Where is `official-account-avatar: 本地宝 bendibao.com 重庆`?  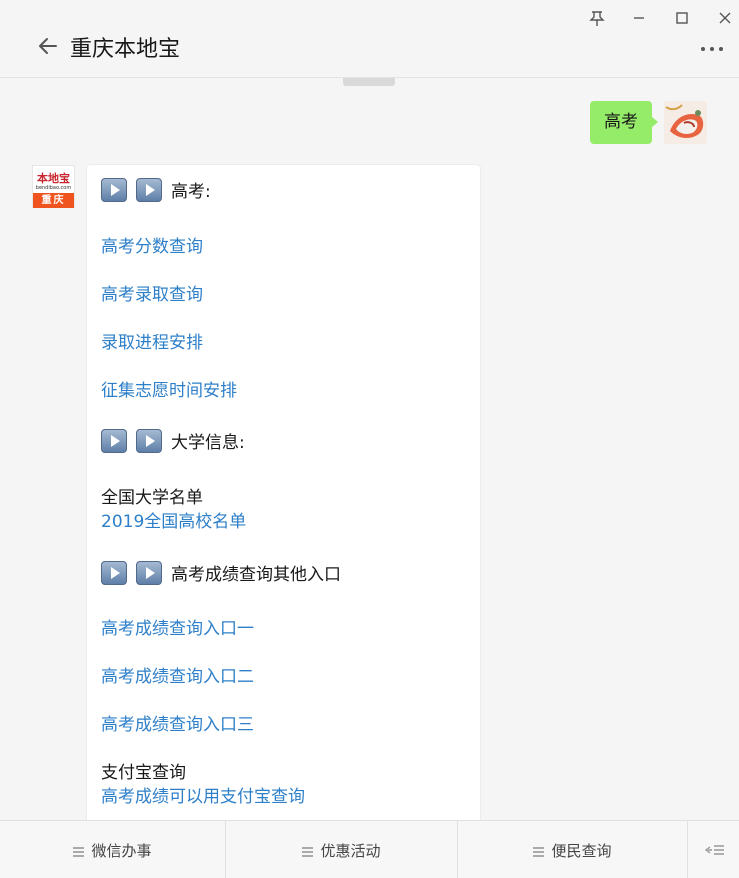
official-account-avatar: 本地宝 bendibao.com 重庆 is located at coordinates (53, 186).